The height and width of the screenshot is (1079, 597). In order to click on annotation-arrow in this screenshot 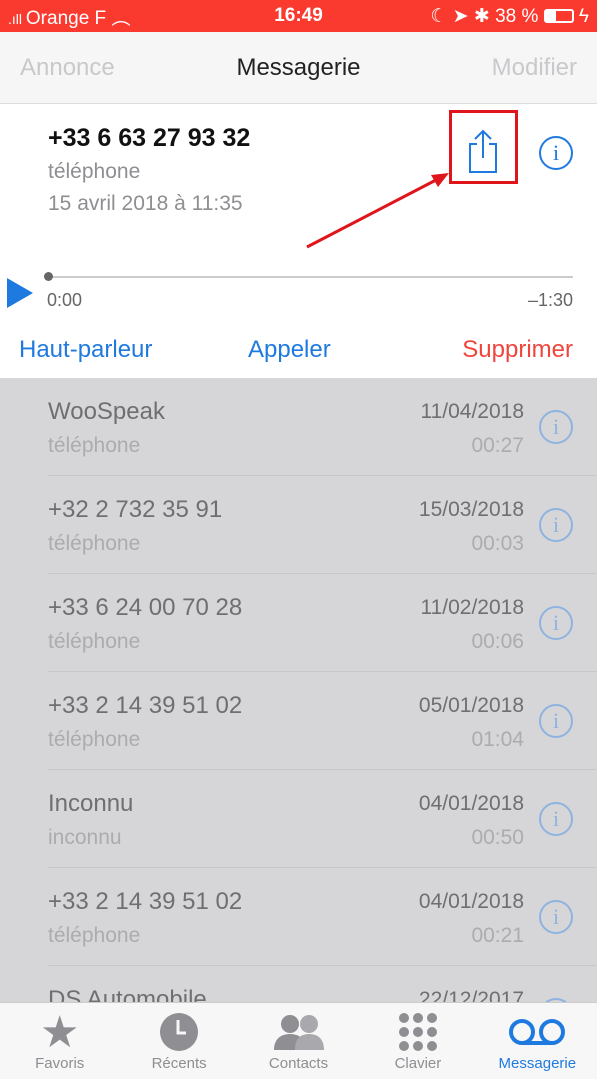, I will do `click(377, 211)`.